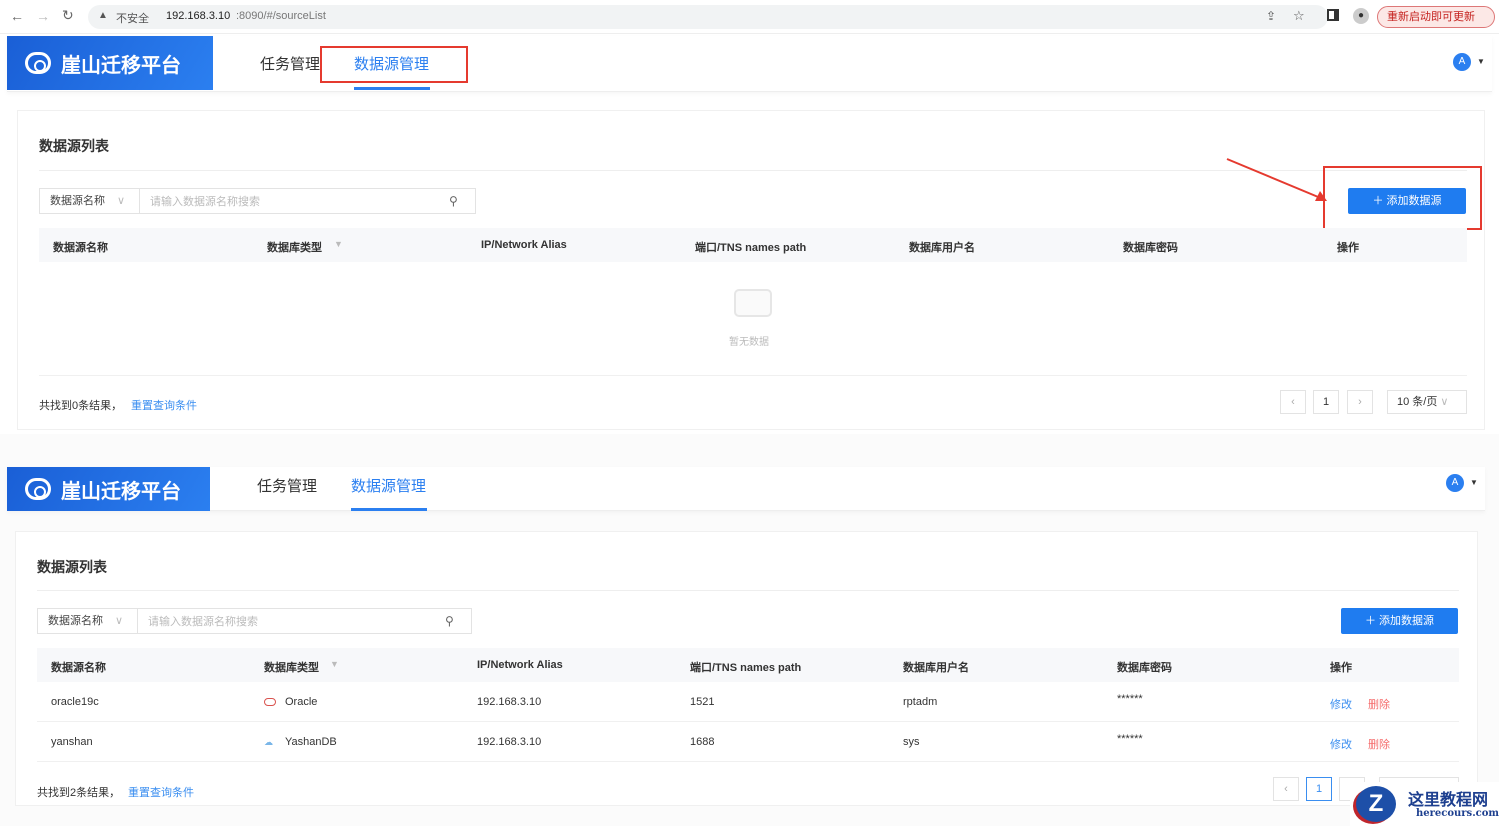 The height and width of the screenshot is (826, 1499). I want to click on cell-name: oracle19c, so click(75, 702).